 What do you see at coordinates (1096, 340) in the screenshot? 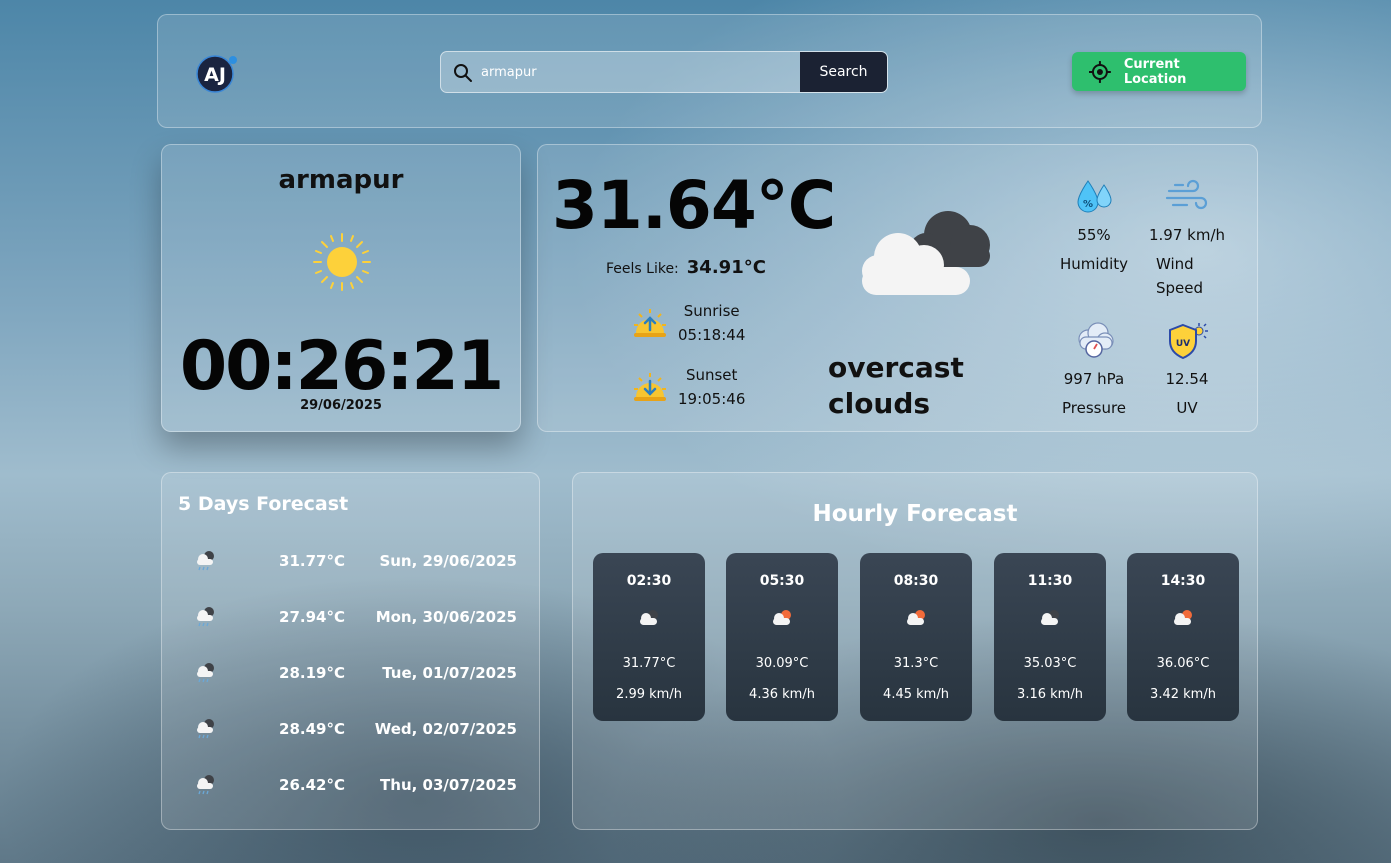
I see `pressure-icon` at bounding box center [1096, 340].